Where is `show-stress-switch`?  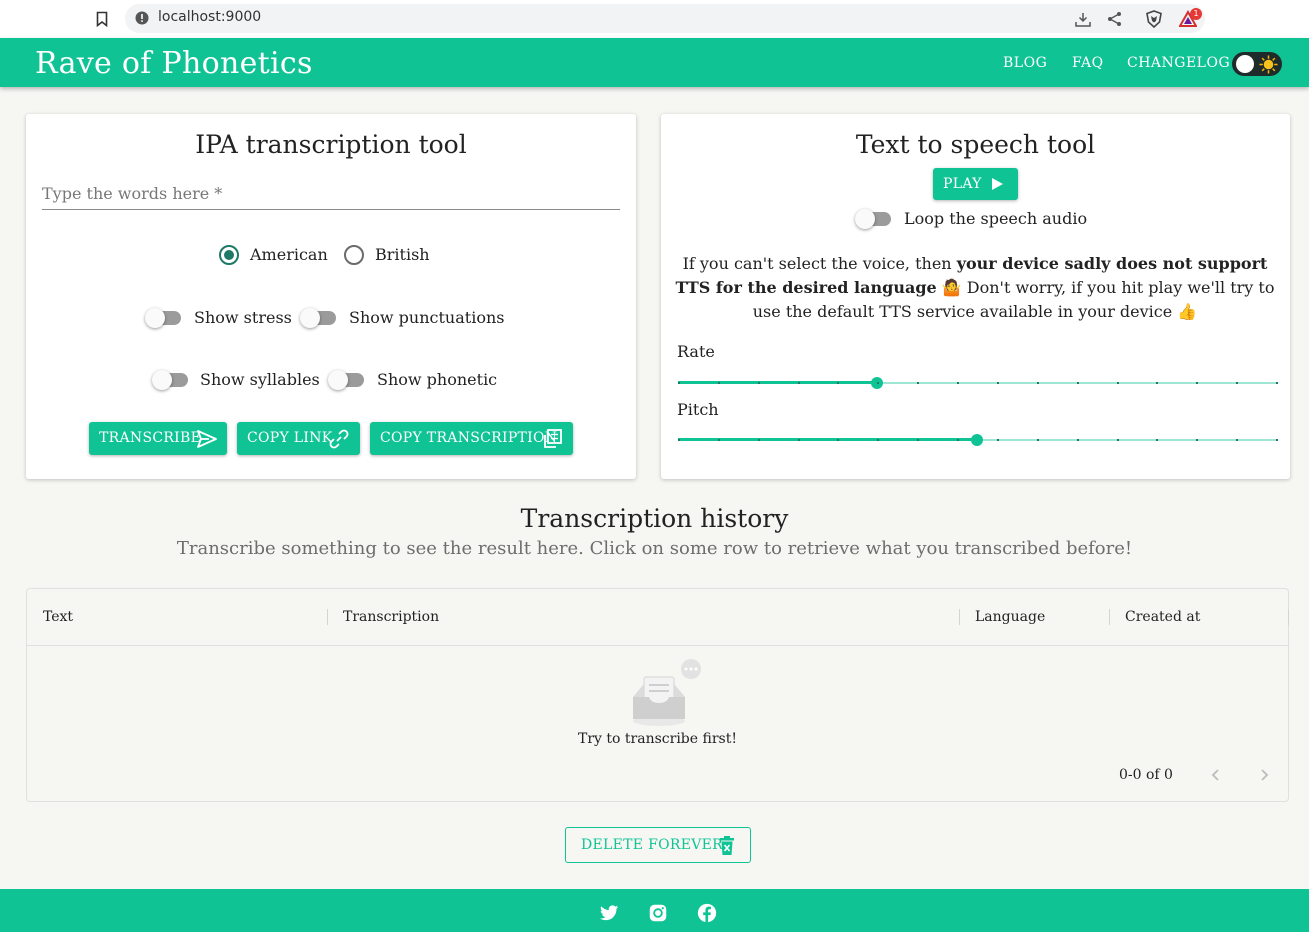
show-stress-switch is located at coordinates (163, 318).